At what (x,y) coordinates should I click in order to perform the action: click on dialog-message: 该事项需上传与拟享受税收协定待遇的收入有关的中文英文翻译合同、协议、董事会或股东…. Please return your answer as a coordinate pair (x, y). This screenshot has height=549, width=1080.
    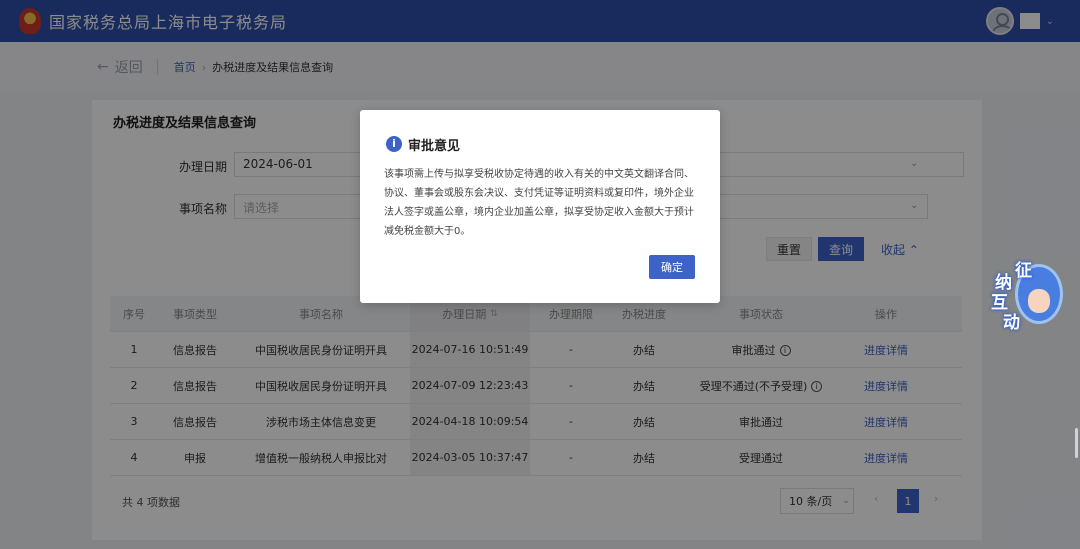
    Looking at the image, I should click on (539, 203).